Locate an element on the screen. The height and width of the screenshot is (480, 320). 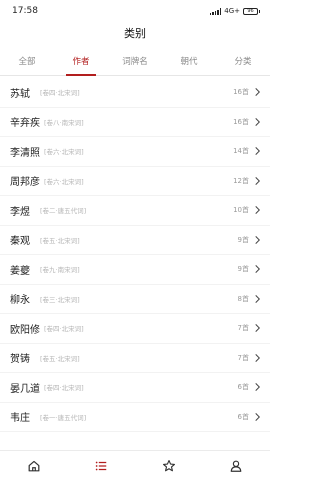
author-name: 欧阳修 is located at coordinates (25, 330).